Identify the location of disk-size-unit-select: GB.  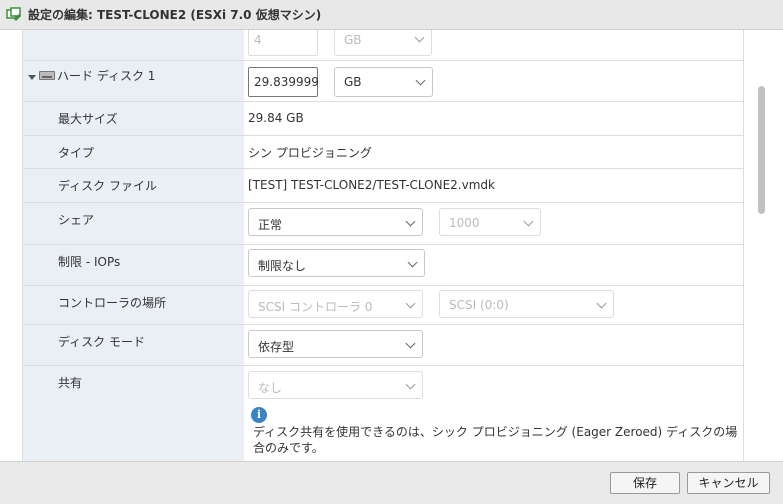
(383, 82).